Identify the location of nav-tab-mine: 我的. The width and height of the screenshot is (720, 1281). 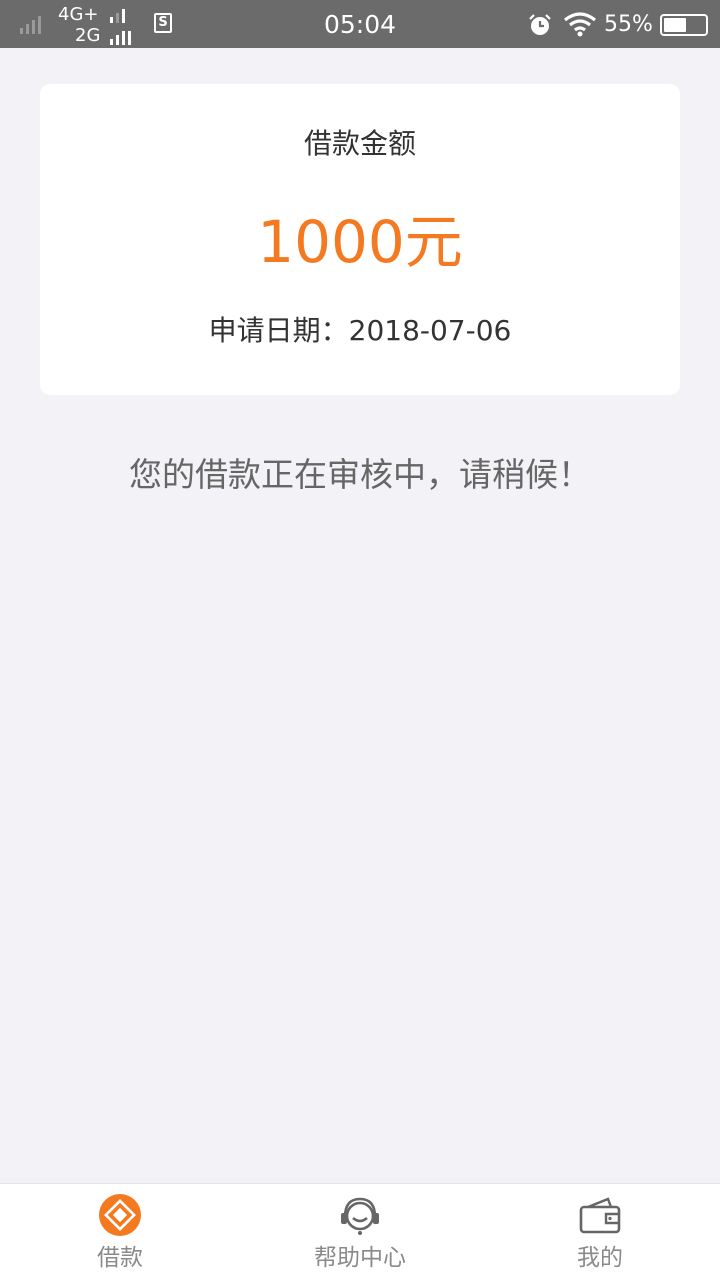
(600, 1232).